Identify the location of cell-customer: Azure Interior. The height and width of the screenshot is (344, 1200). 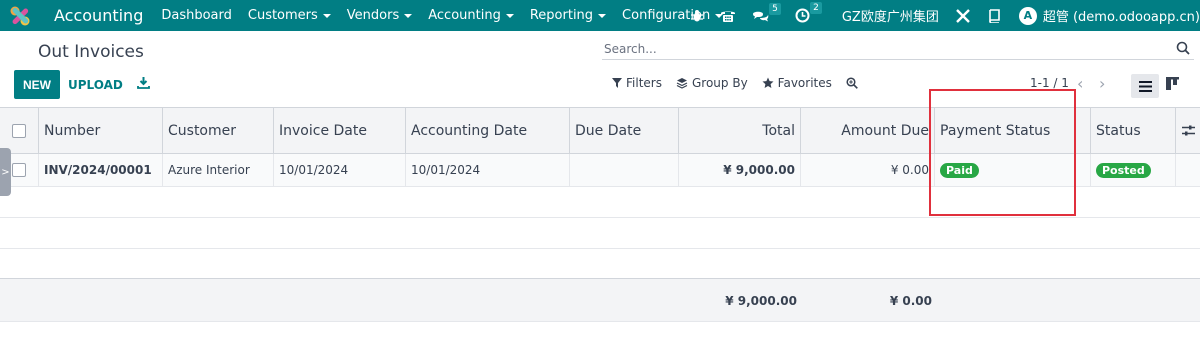
(218, 170).